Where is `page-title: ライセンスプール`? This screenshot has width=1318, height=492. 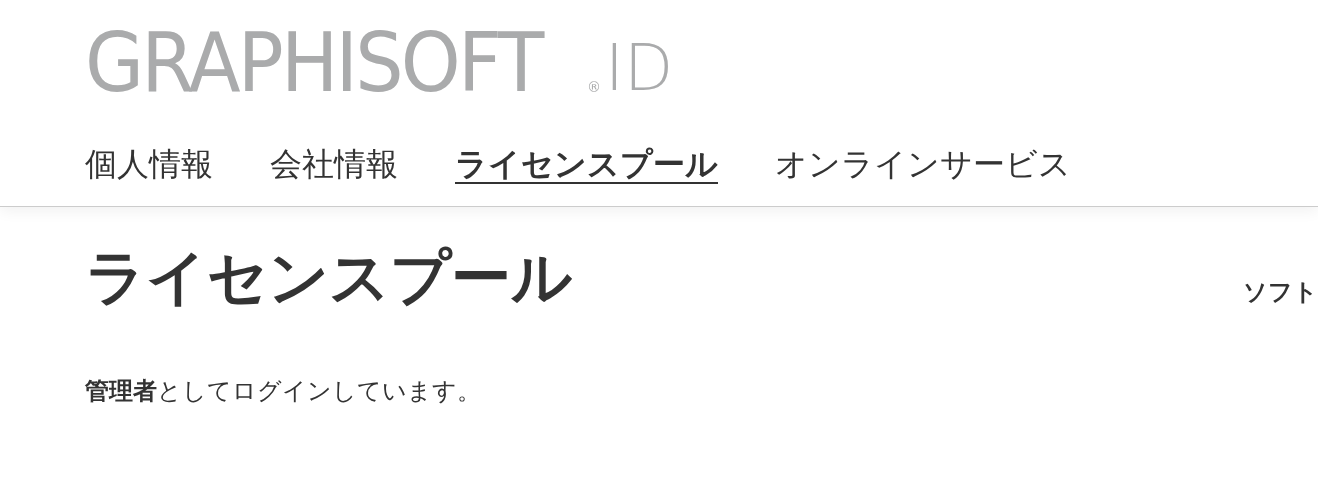
page-title: ライセンスプール is located at coordinates (328, 277).